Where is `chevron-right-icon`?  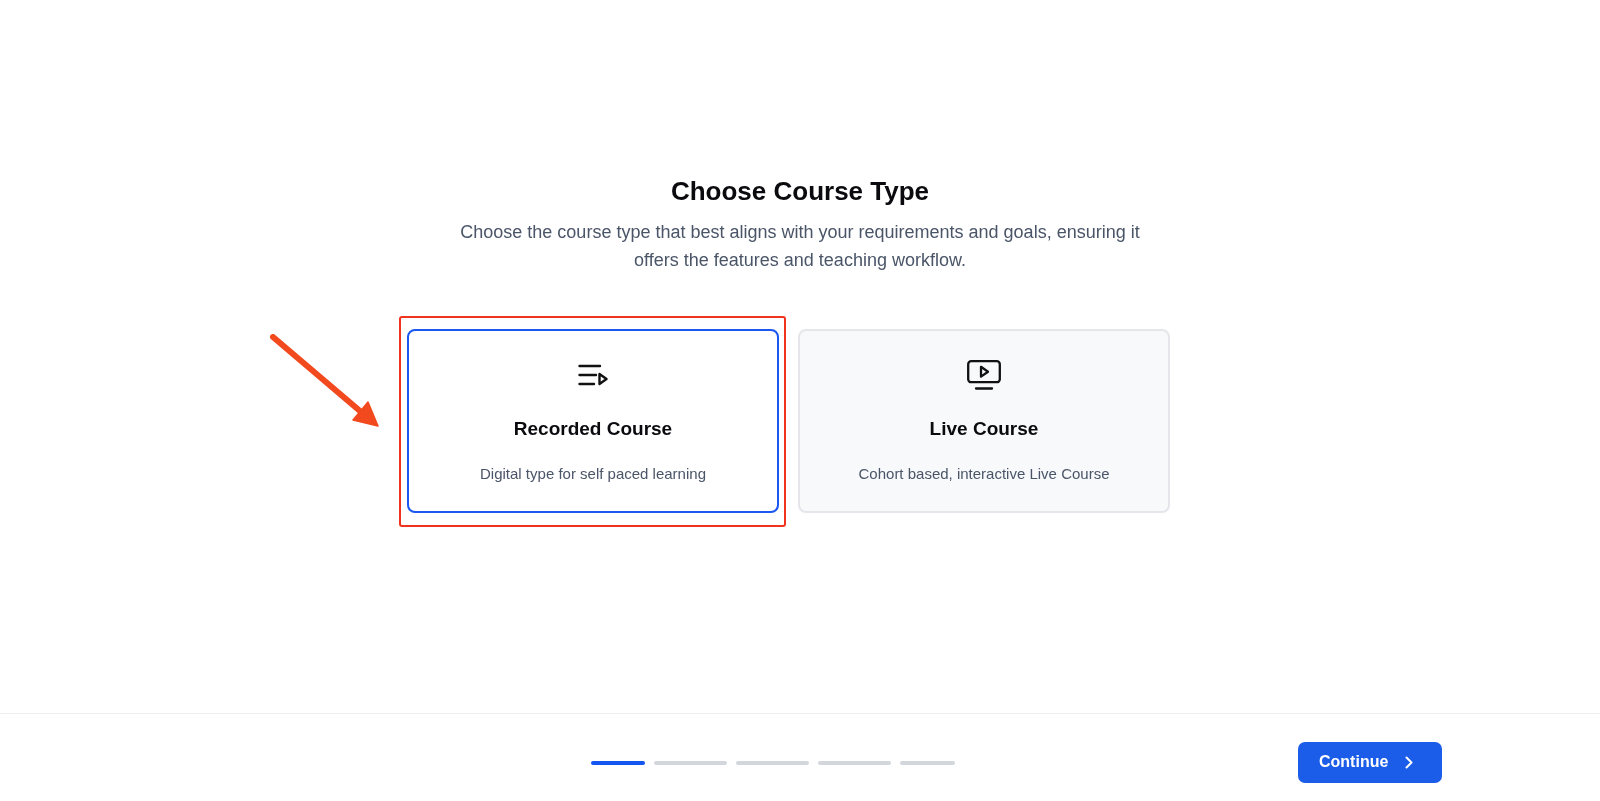
chevron-right-icon is located at coordinates (1409, 762).